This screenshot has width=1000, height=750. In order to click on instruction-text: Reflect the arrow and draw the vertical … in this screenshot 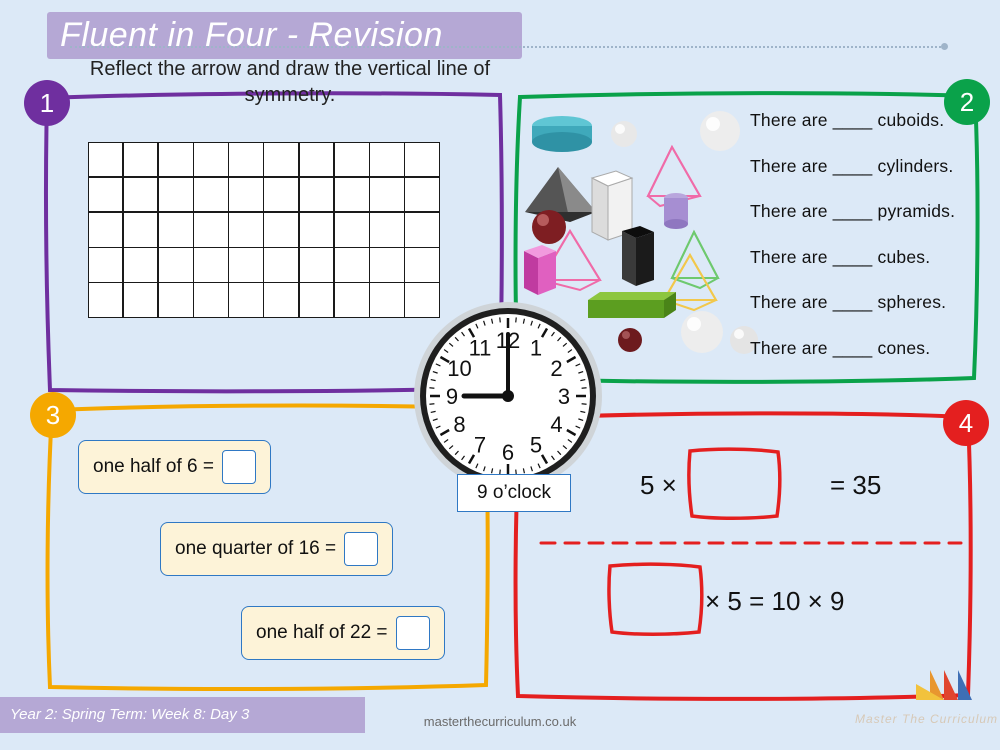, I will do `click(290, 82)`.